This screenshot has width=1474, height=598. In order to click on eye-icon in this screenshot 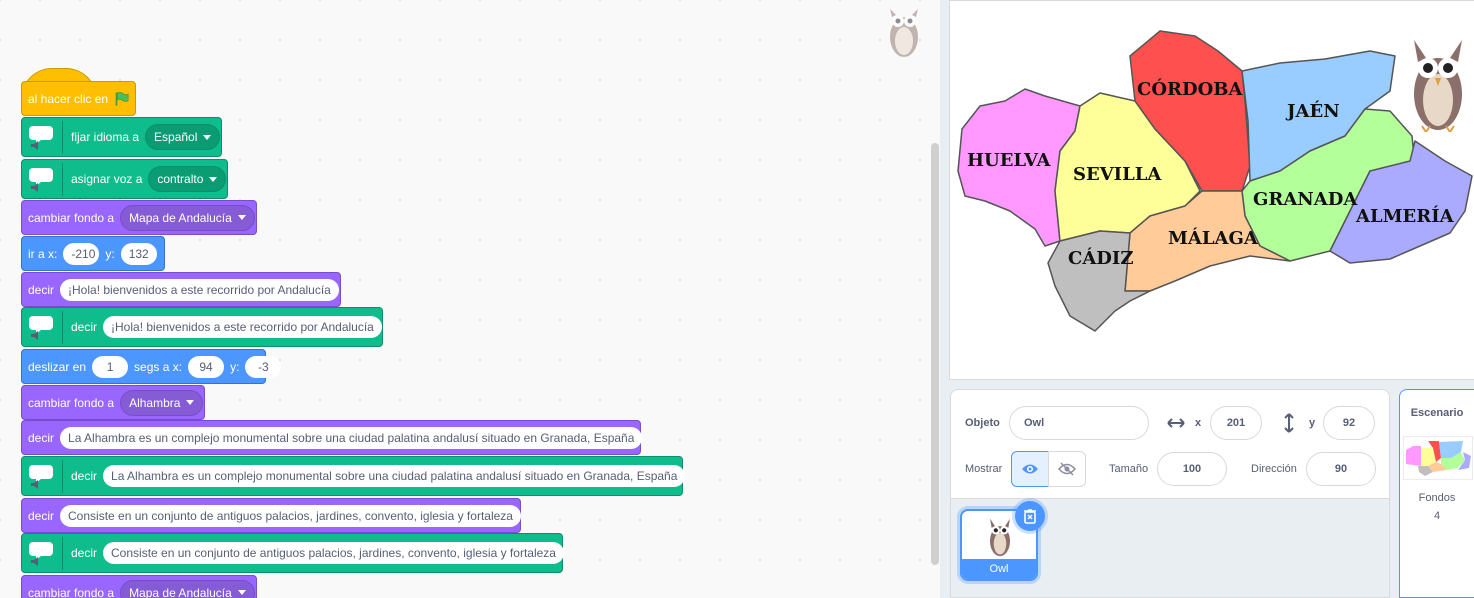, I will do `click(1030, 469)`.